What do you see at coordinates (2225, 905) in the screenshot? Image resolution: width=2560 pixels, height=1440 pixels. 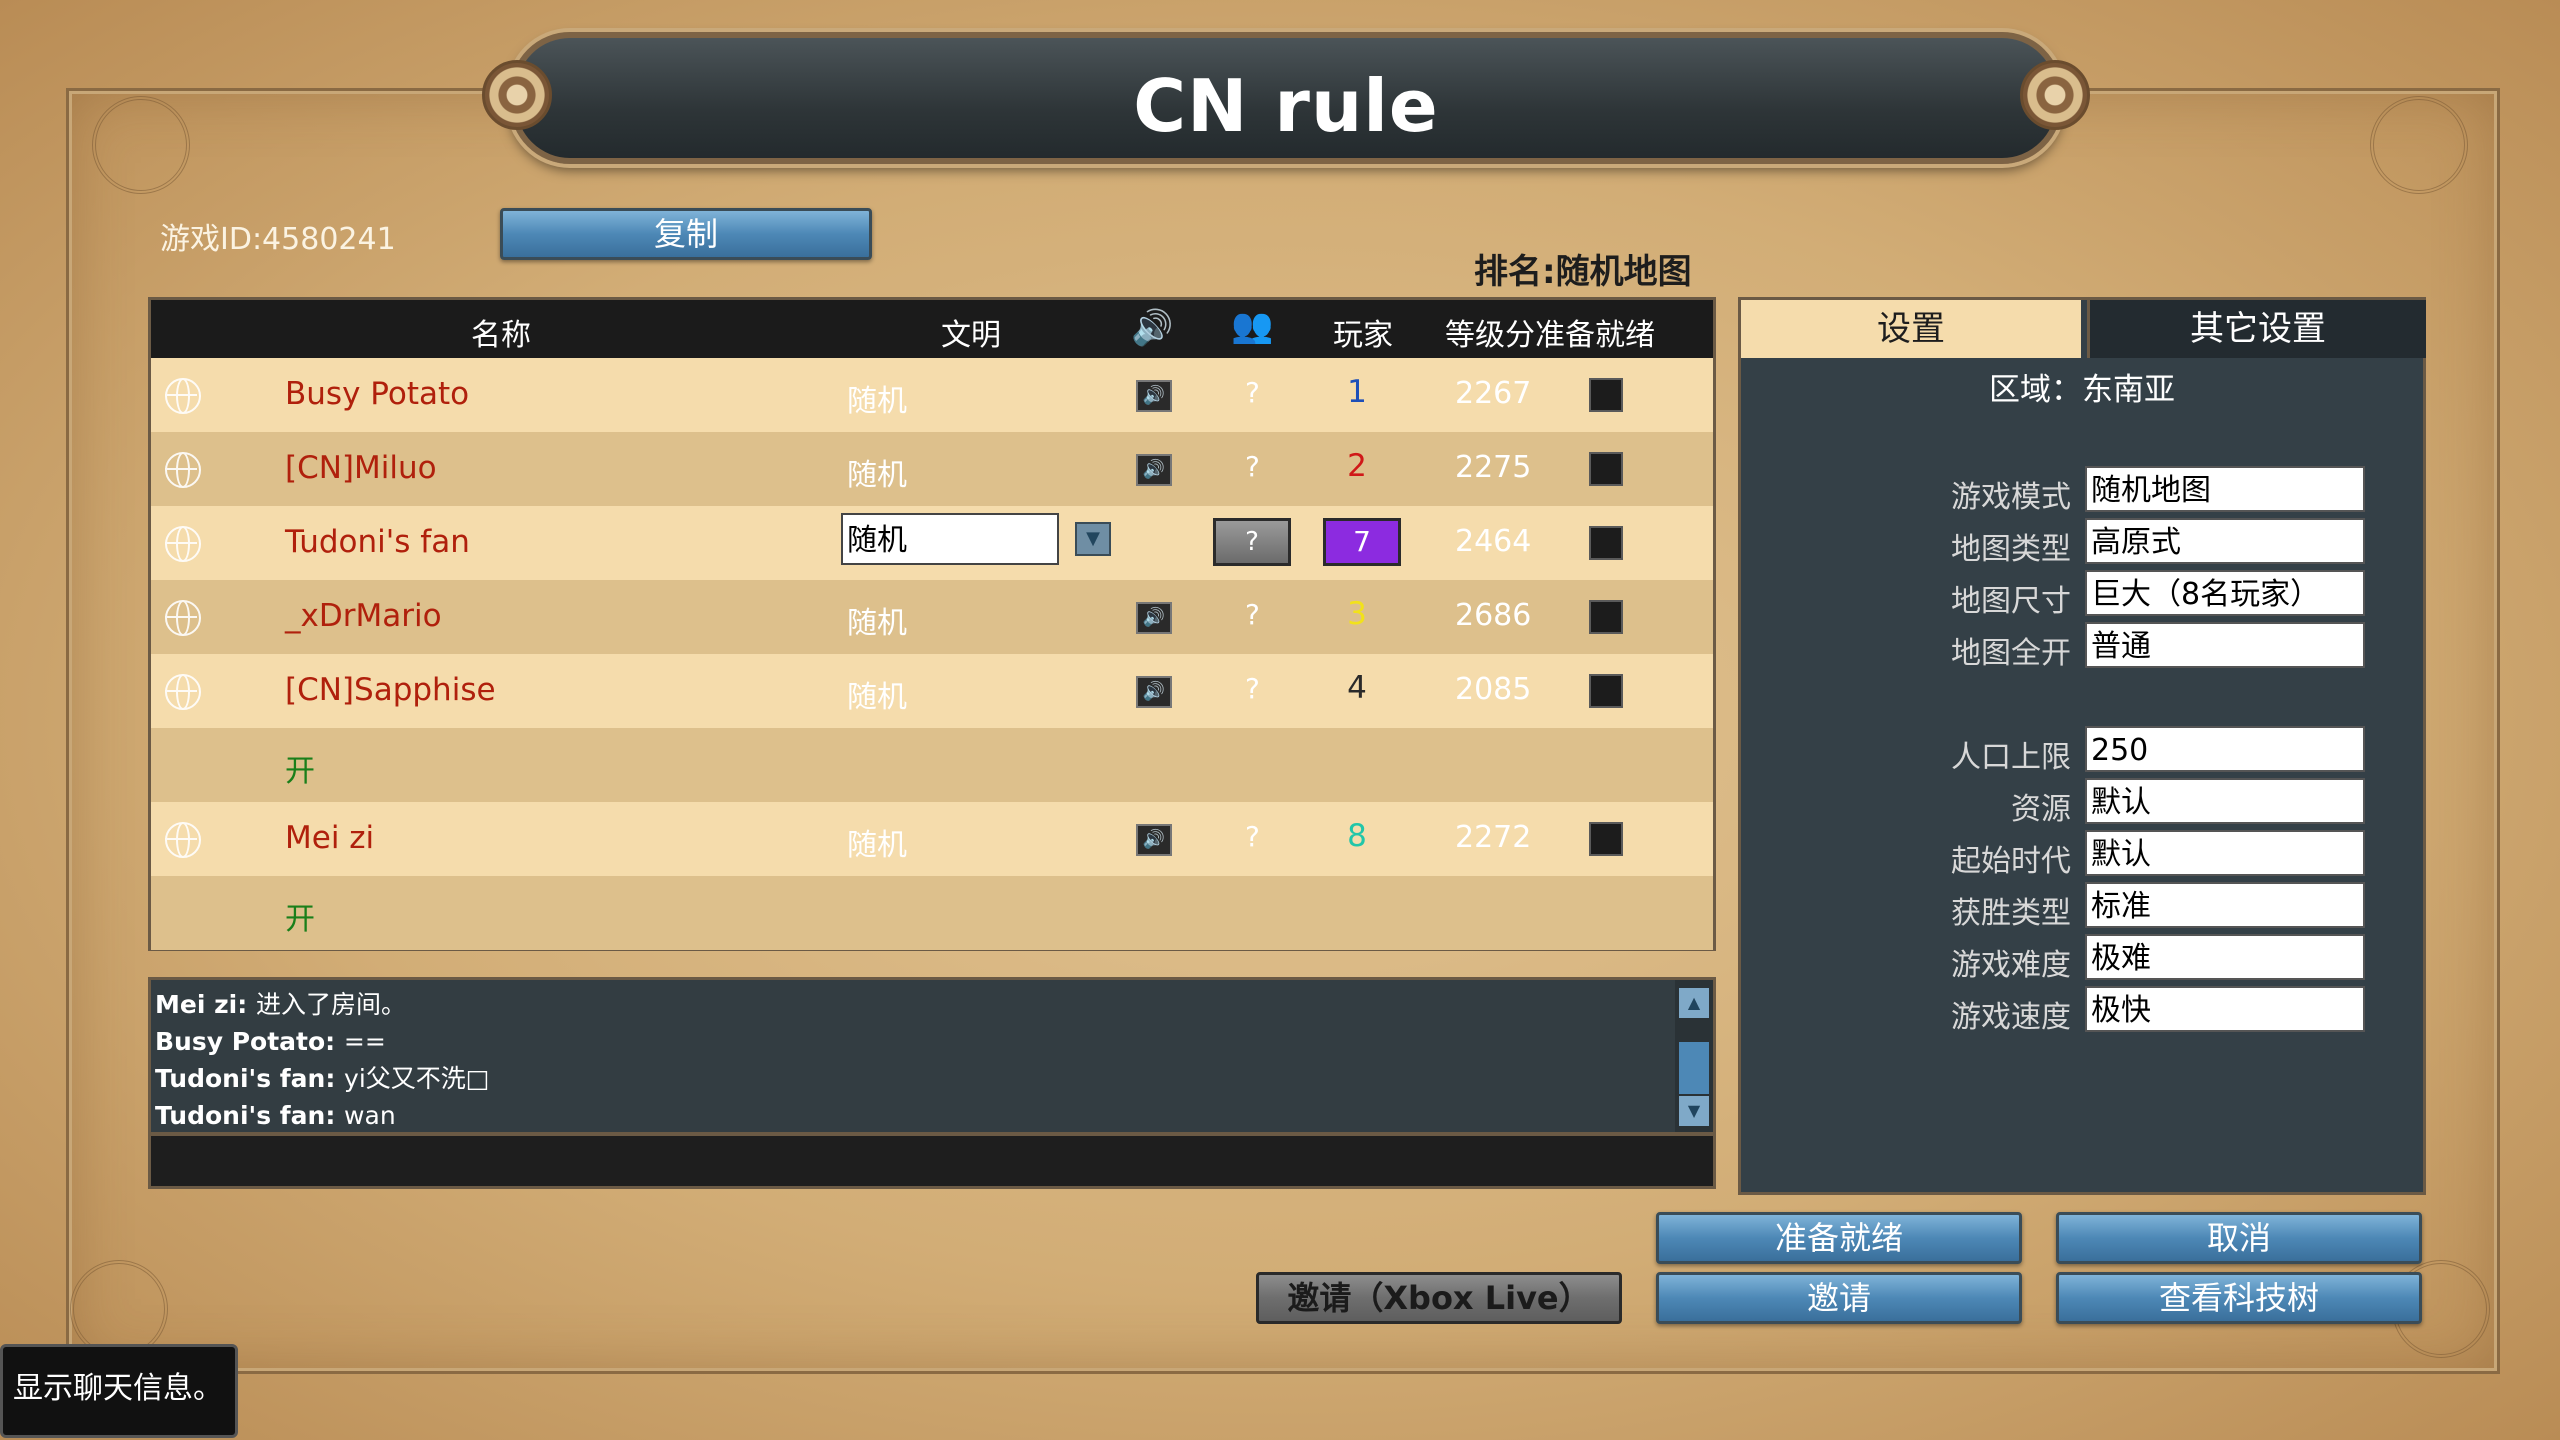 I see `setting-value-field: 标准` at bounding box center [2225, 905].